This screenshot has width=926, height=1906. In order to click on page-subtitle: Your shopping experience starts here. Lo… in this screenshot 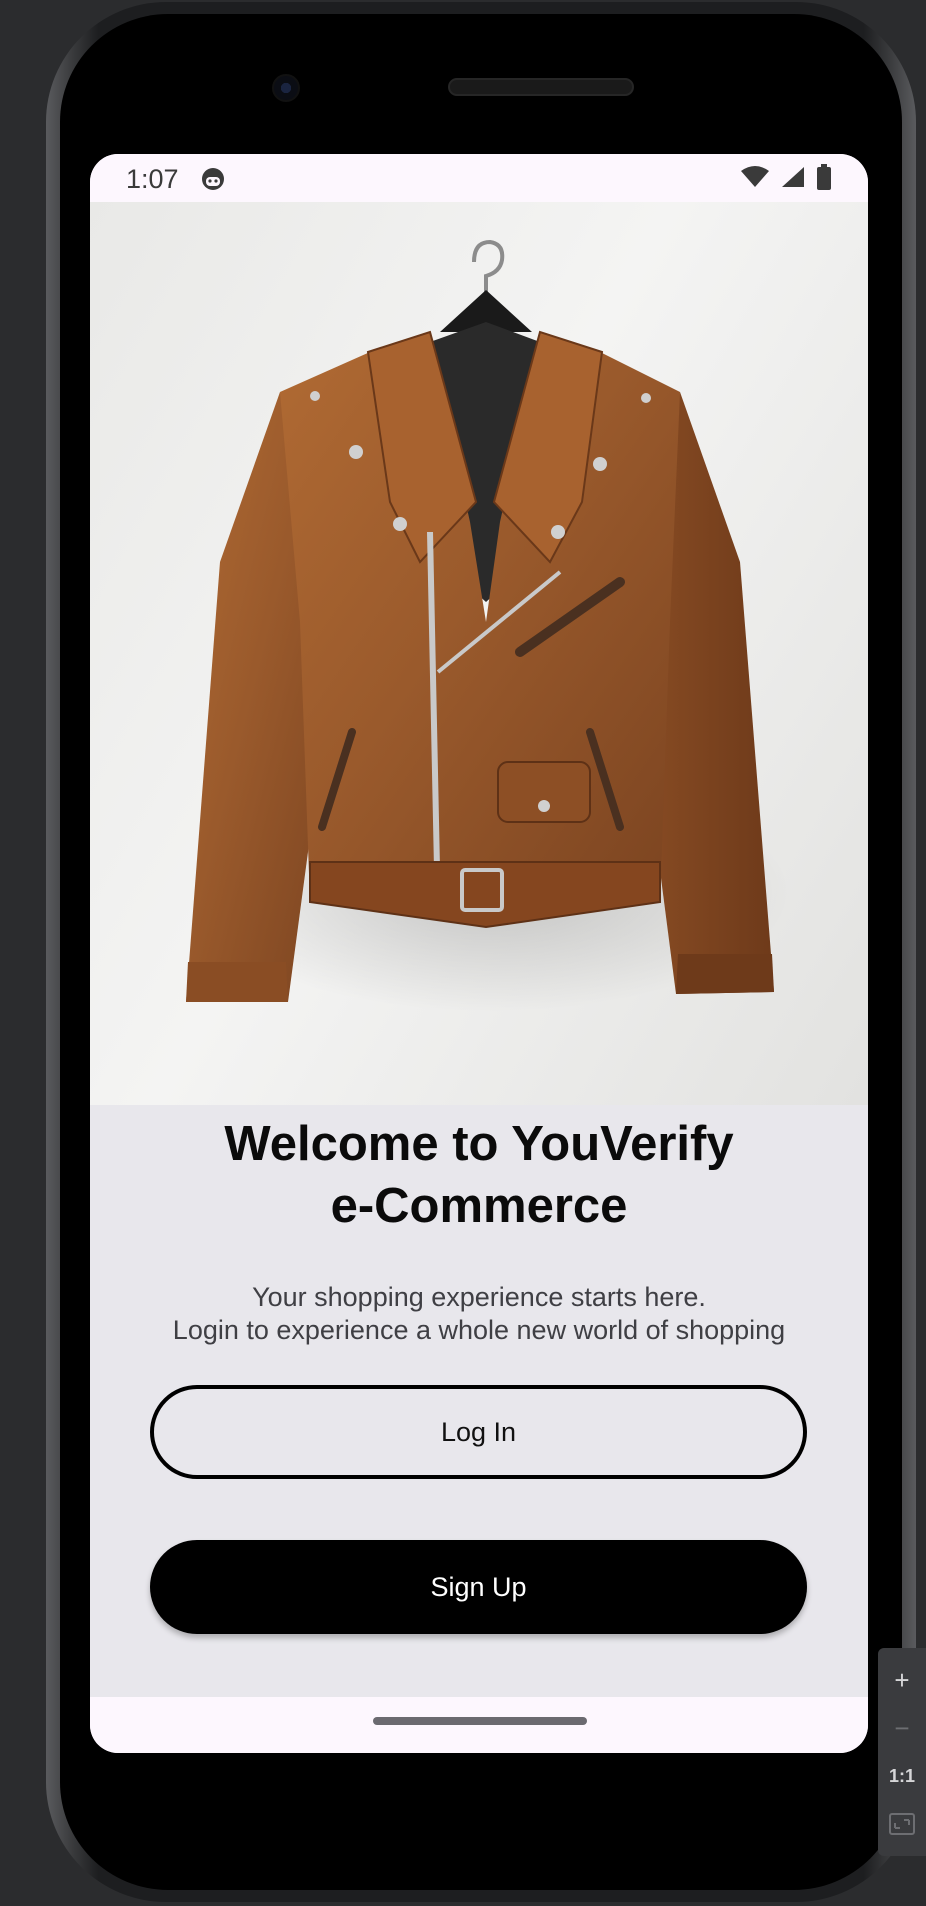, I will do `click(479, 1314)`.